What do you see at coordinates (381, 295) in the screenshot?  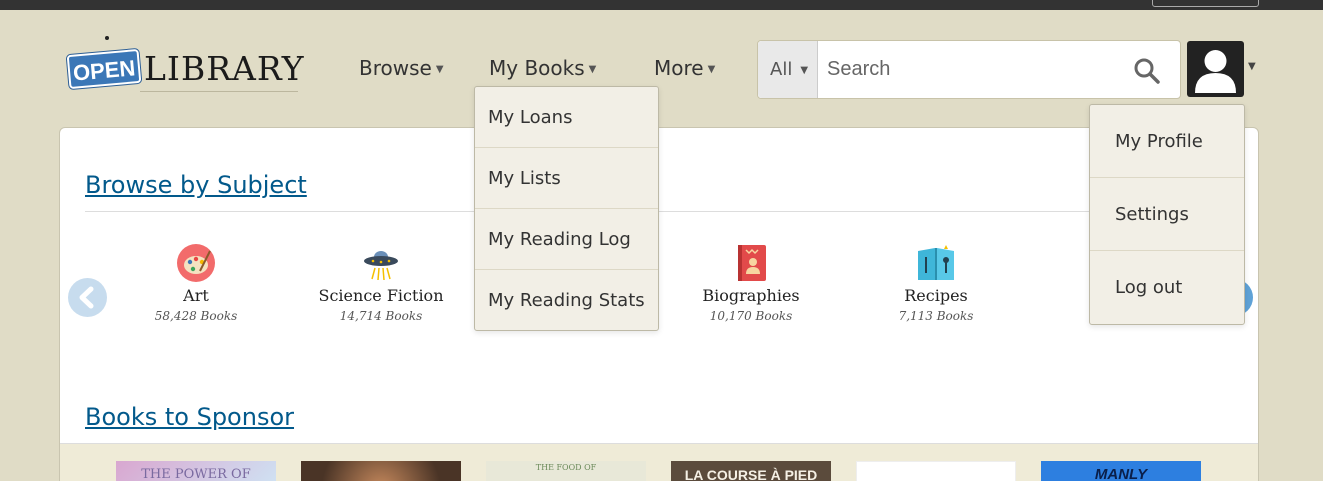 I see `subject-name: Science Fiction` at bounding box center [381, 295].